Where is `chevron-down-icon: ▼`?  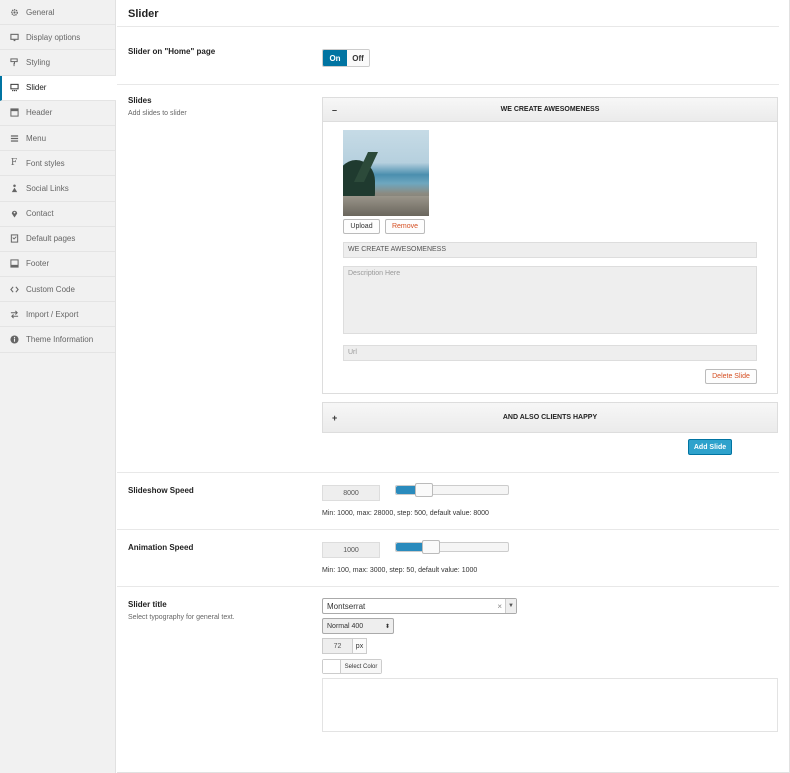
chevron-down-icon: ▼ is located at coordinates (510, 606).